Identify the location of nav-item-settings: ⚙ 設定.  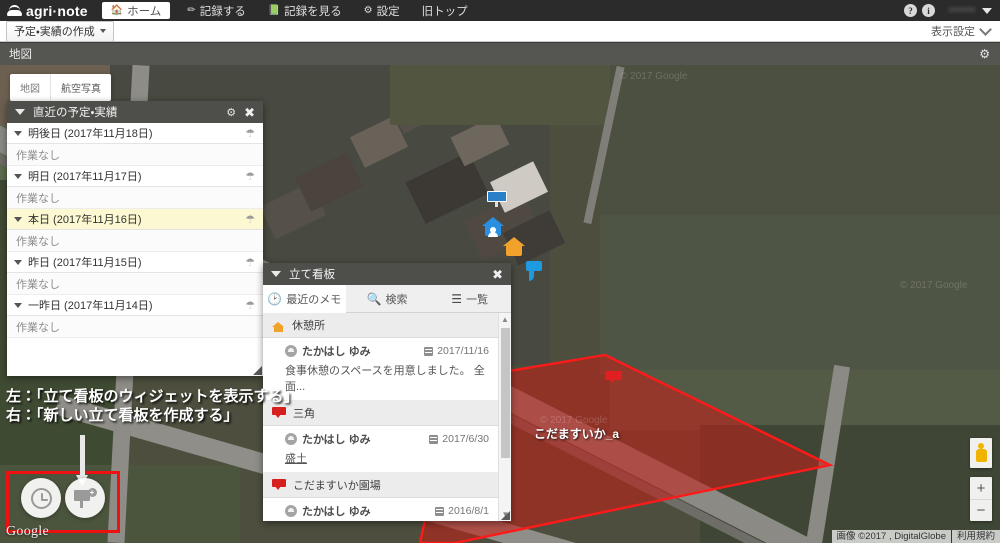
(382, 10).